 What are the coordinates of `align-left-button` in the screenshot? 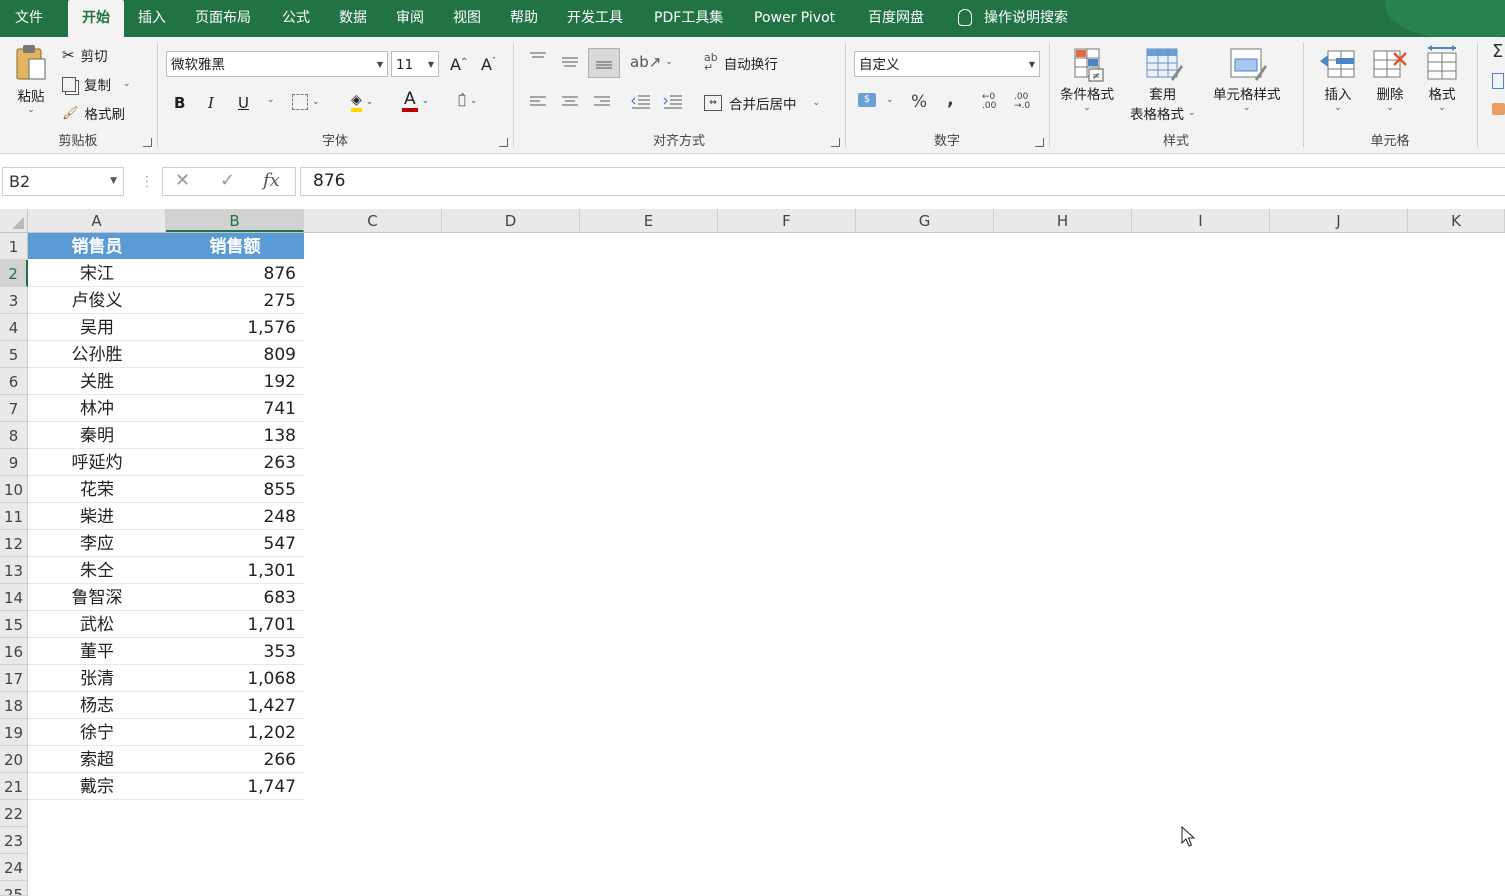 It's located at (538, 102).